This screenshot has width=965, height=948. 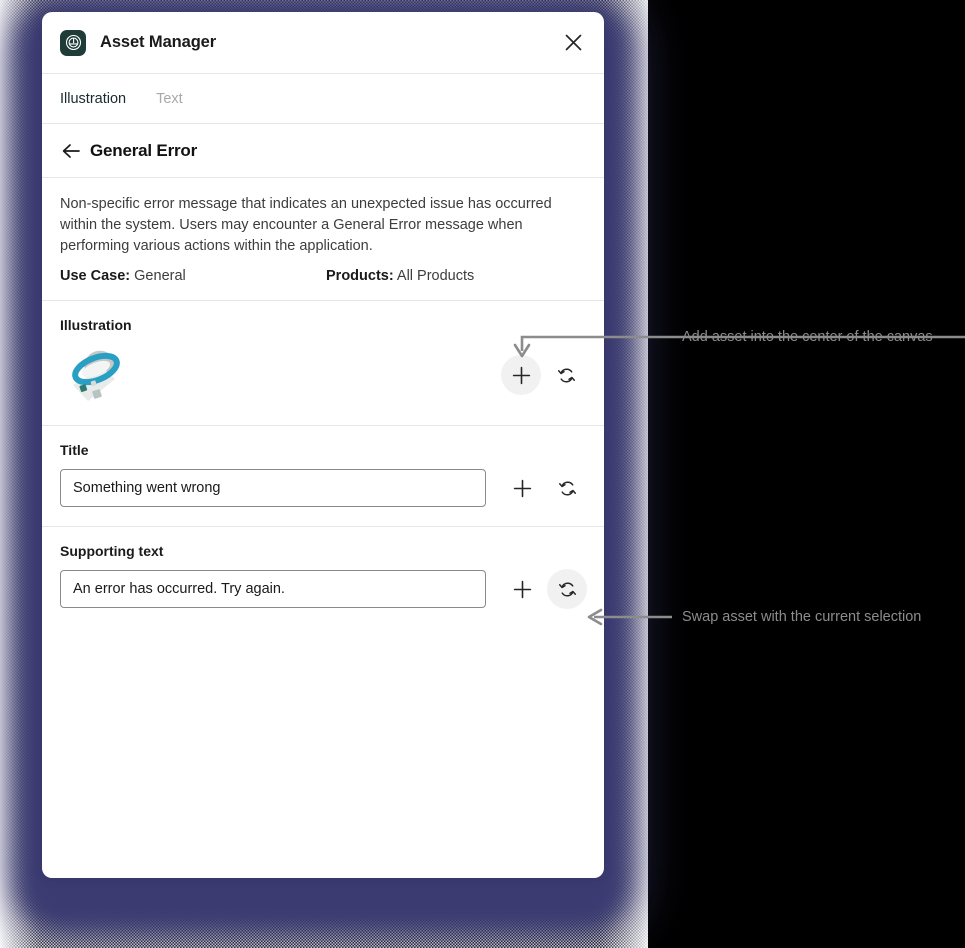 I want to click on usecase-label: Use Case:, so click(x=95, y=276).